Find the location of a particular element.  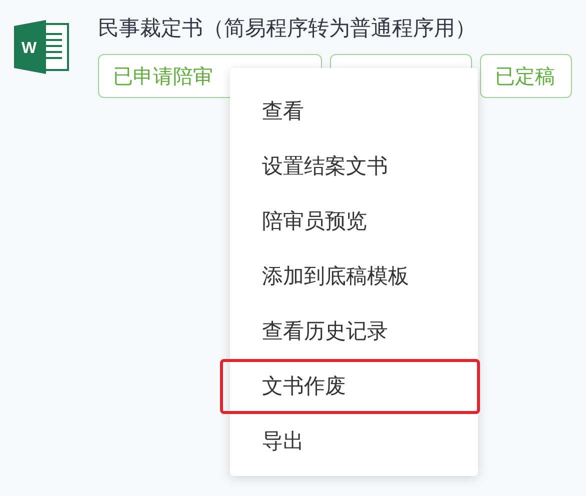

menu-item: 陪审员预览 is located at coordinates (354, 221).